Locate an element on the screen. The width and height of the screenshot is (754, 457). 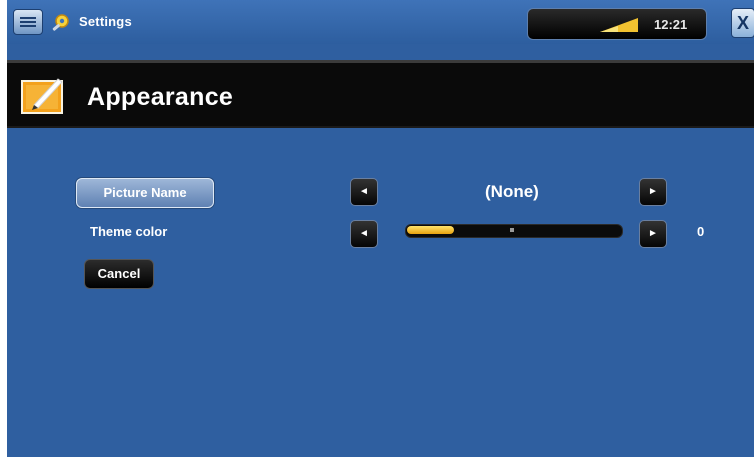
app-title: Settings is located at coordinates (105, 21).